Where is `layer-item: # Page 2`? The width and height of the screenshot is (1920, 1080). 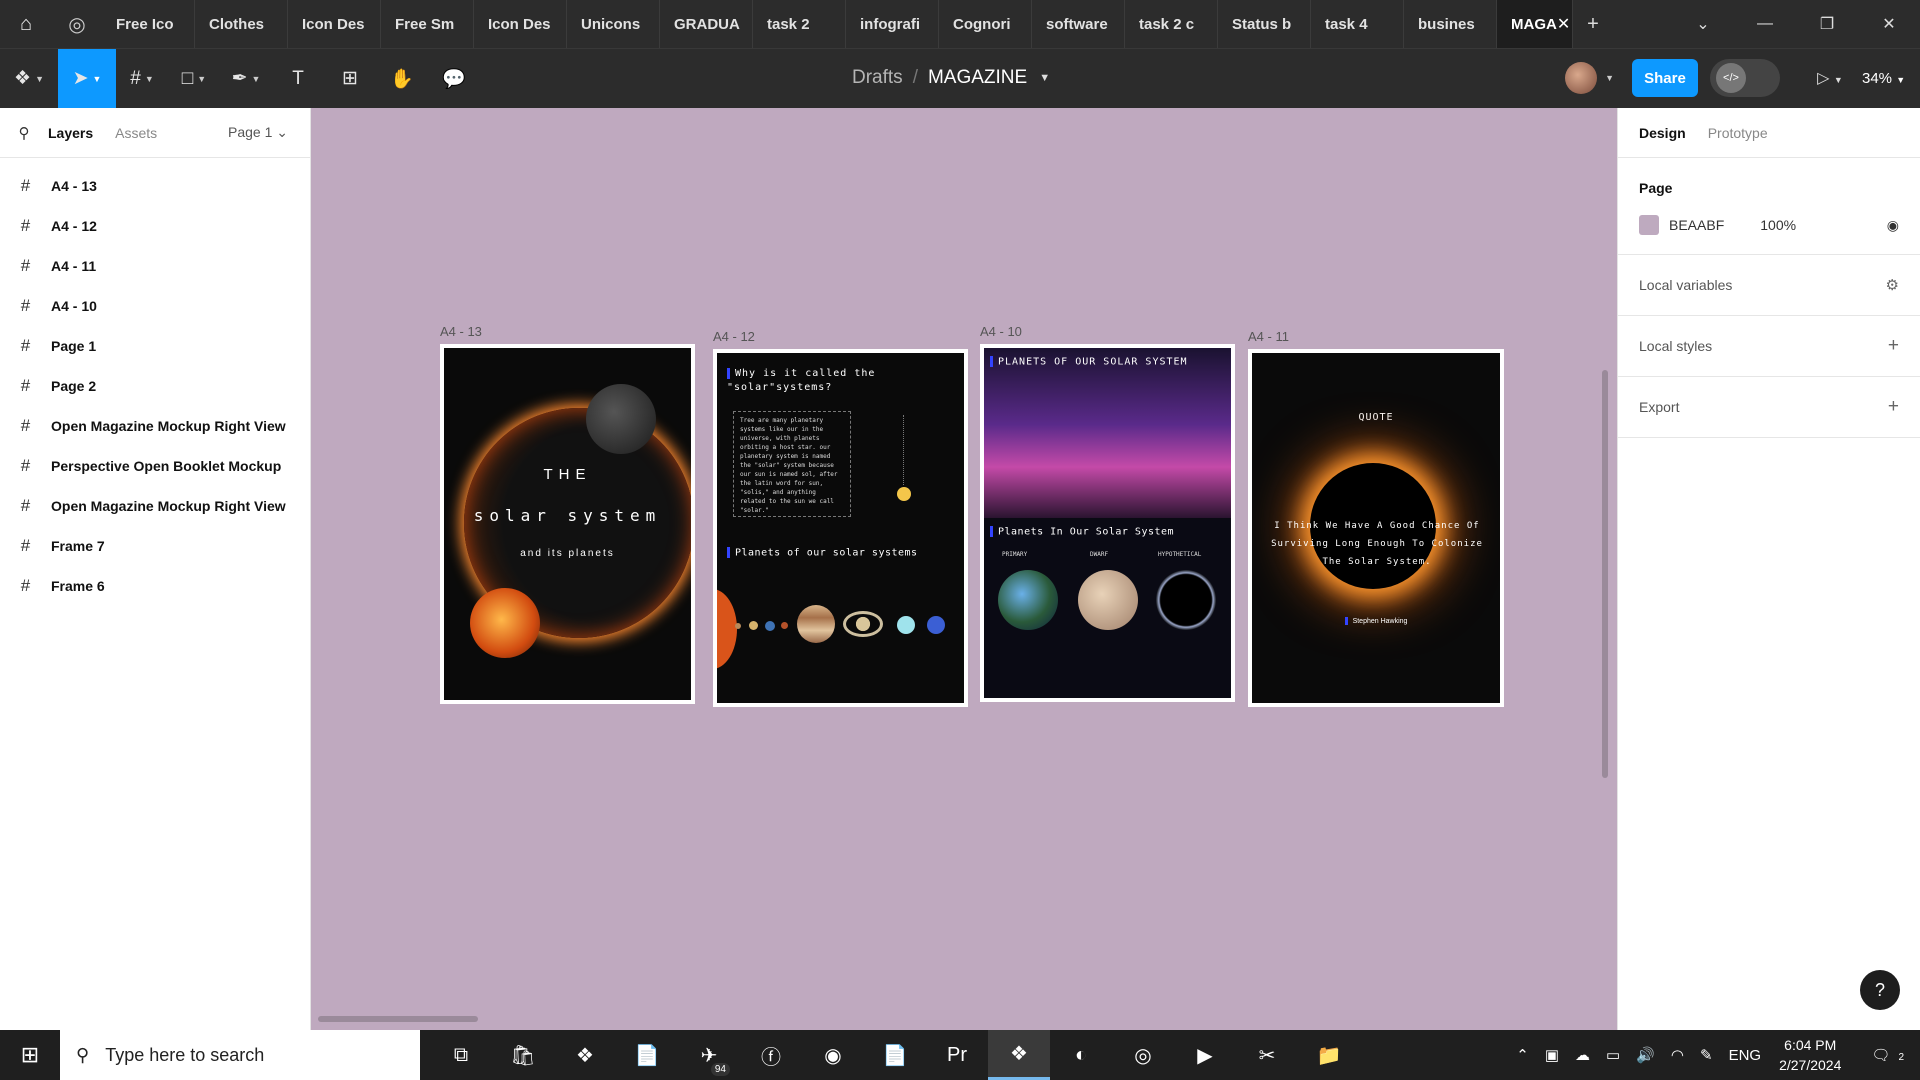
layer-item: # Page 2 is located at coordinates (155, 386).